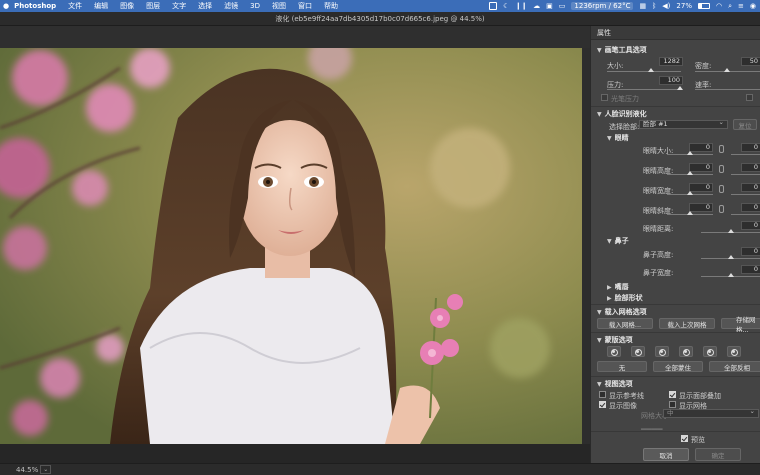  Describe the element at coordinates (622, 114) in the screenshot. I see `face-liquify-header: ▼ 人脸识别液化` at that location.